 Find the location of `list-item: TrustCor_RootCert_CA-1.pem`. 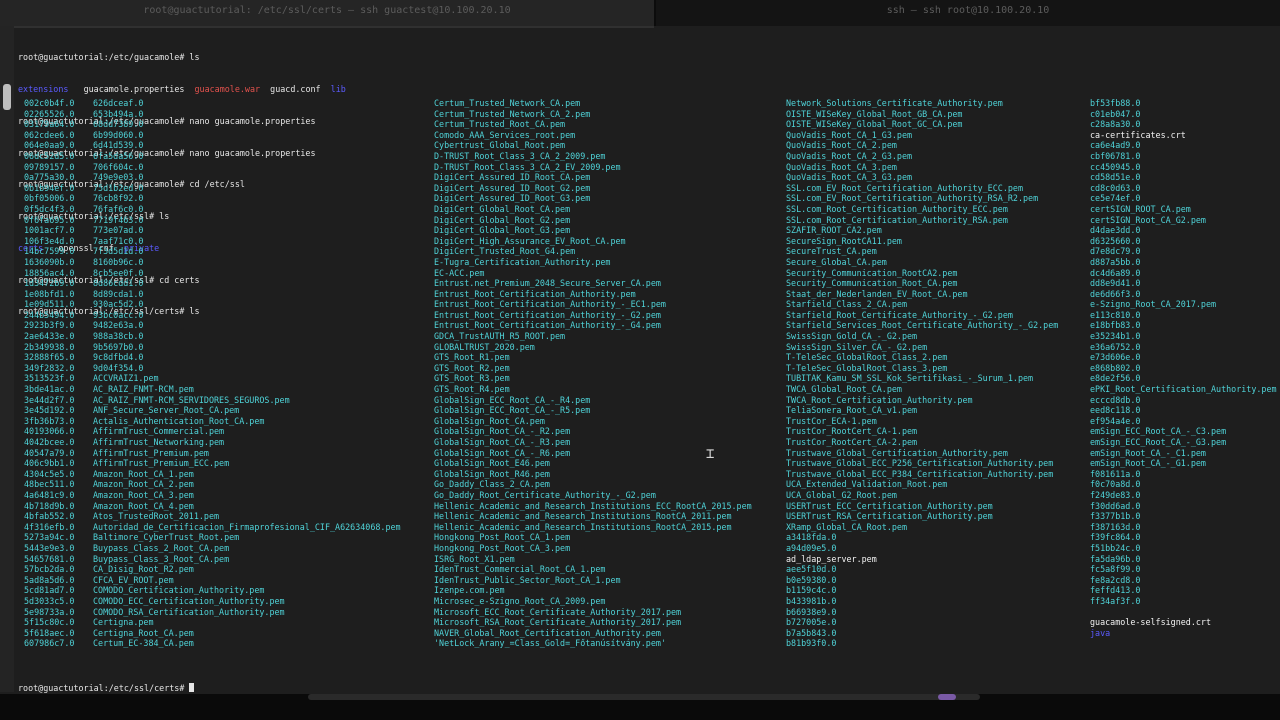

list-item: TrustCor_RootCert_CA-1.pem is located at coordinates (852, 431).